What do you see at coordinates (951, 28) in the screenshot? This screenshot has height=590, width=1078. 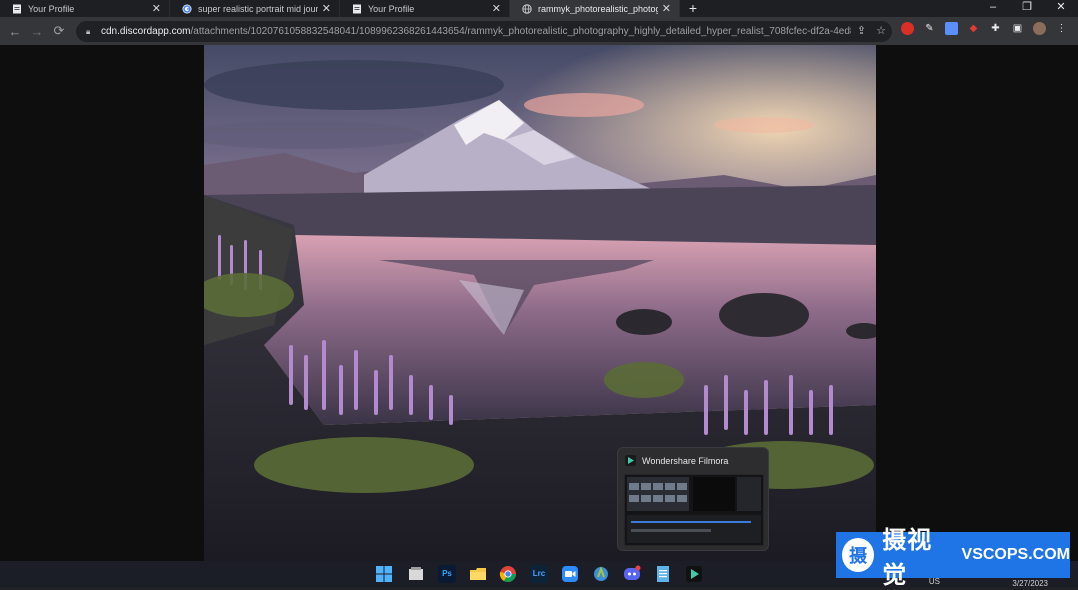 I see `extension-blue-icon` at bounding box center [951, 28].